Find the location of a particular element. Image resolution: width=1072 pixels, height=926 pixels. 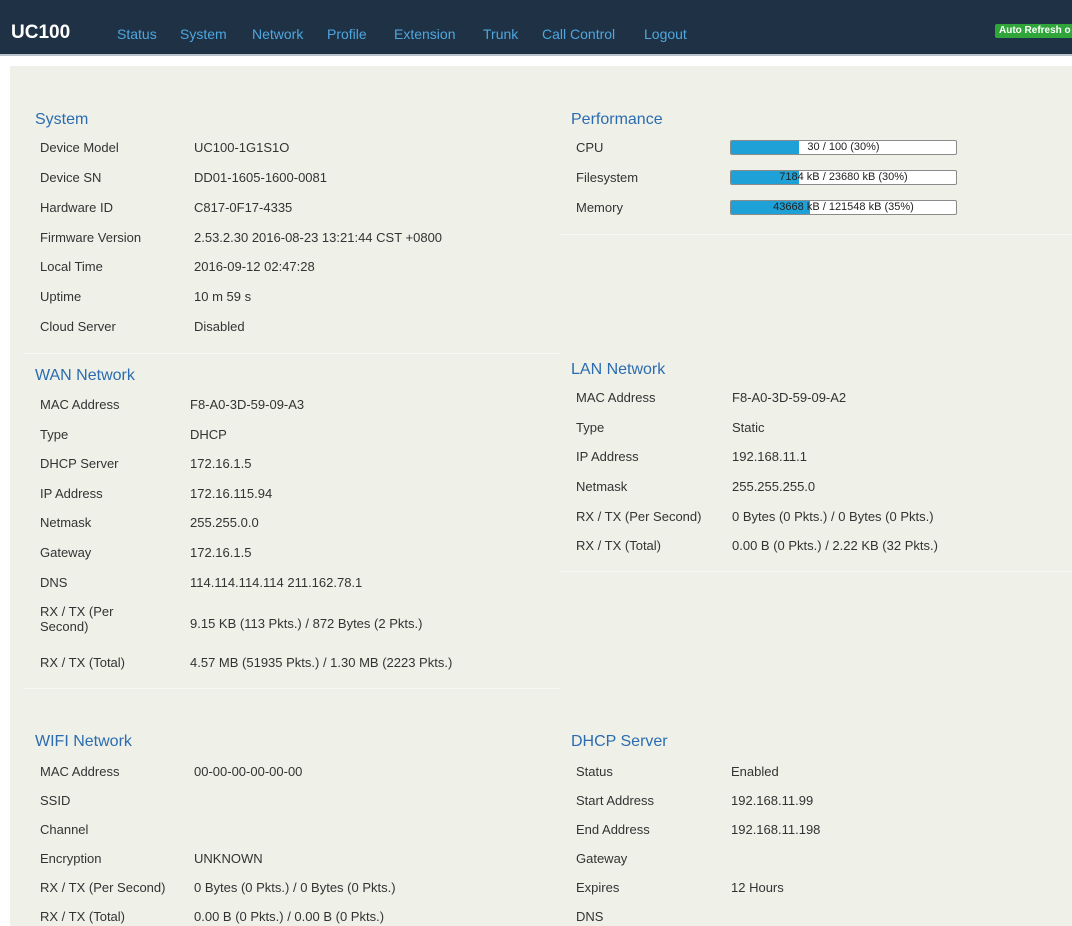

wifi-value: 0.00 B (0 Pkts.) / 0.00 B (0 Pkts.) is located at coordinates (289, 916).